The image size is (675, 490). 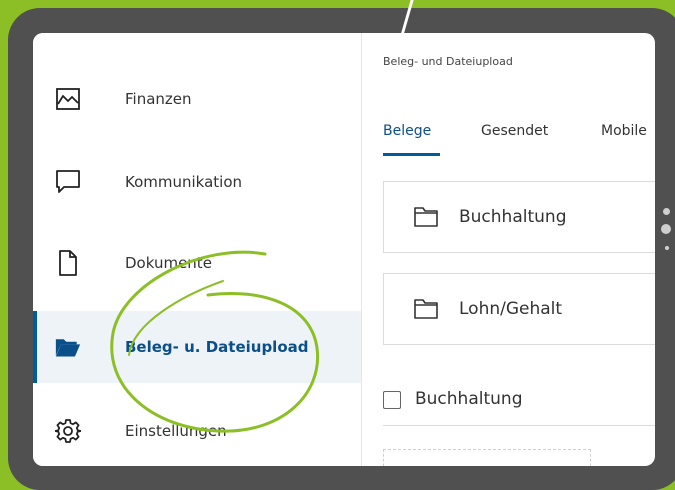 I want to click on folder-open-icon, so click(x=68, y=347).